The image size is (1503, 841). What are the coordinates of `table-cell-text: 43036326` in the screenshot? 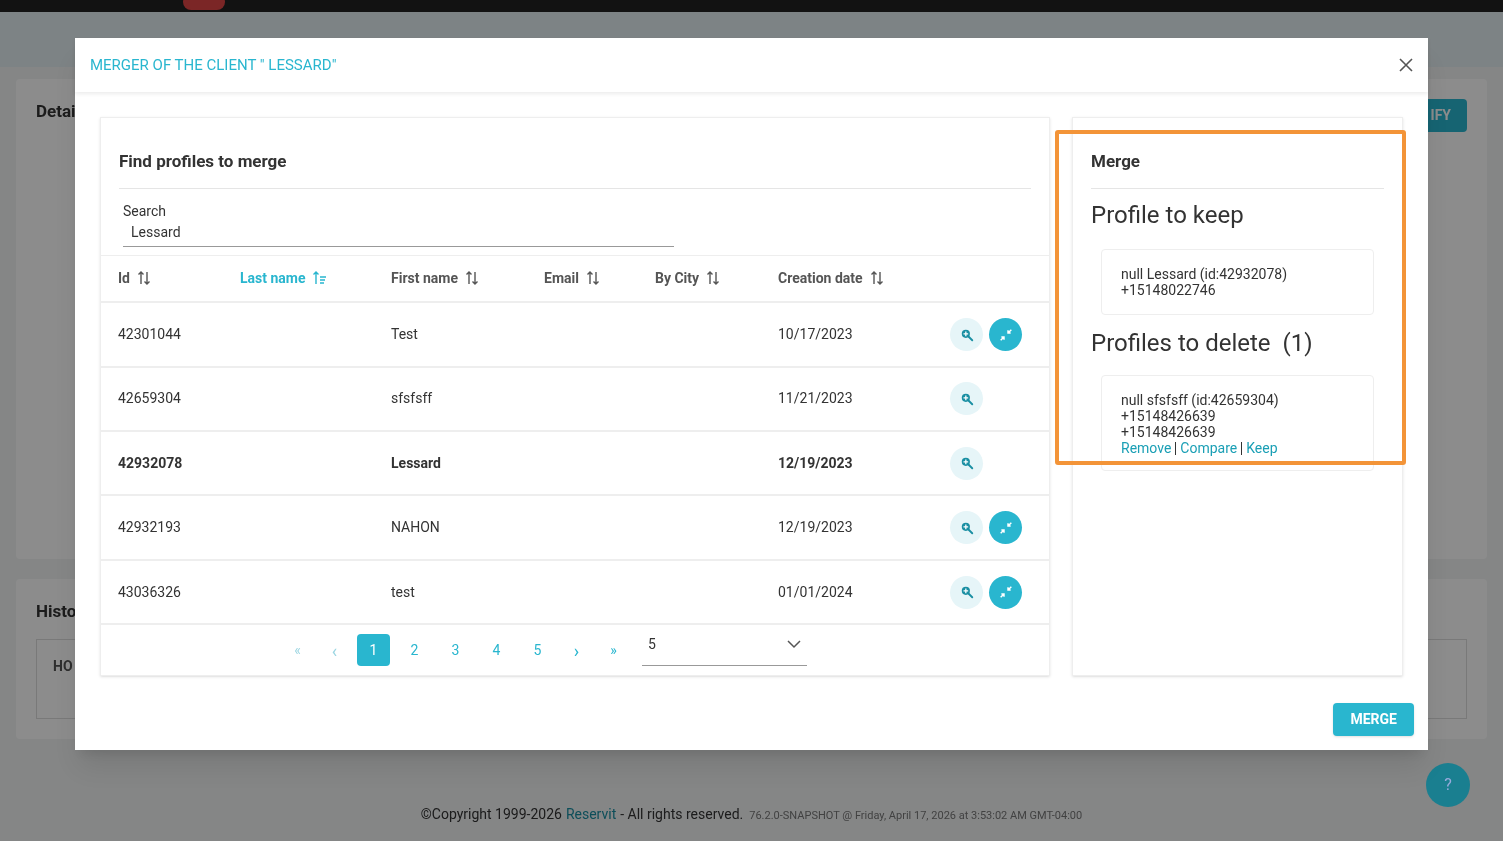 It's located at (150, 592).